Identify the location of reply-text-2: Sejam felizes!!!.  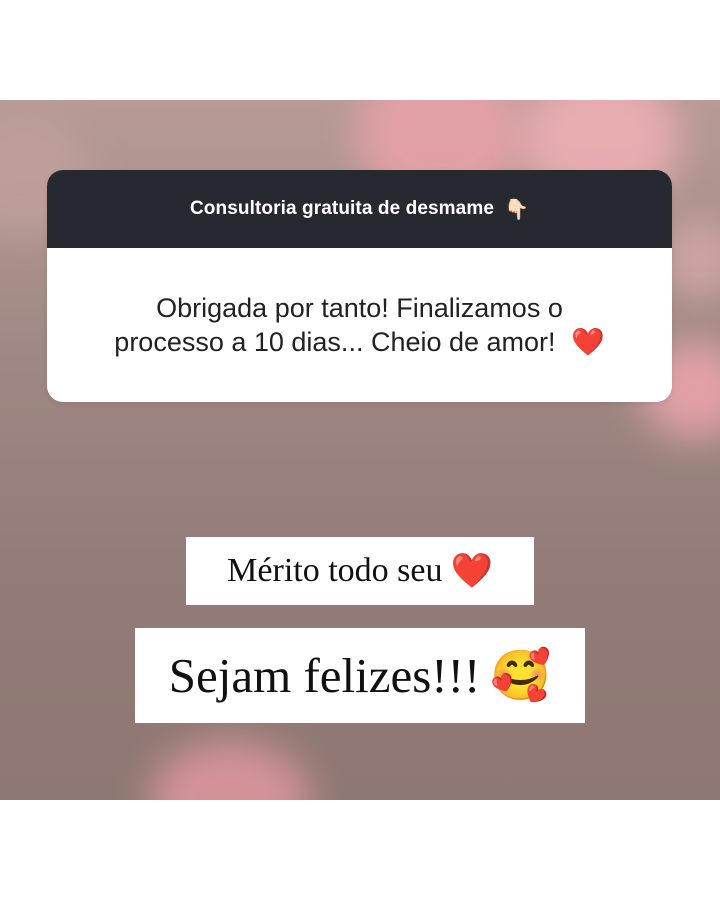
(324, 675).